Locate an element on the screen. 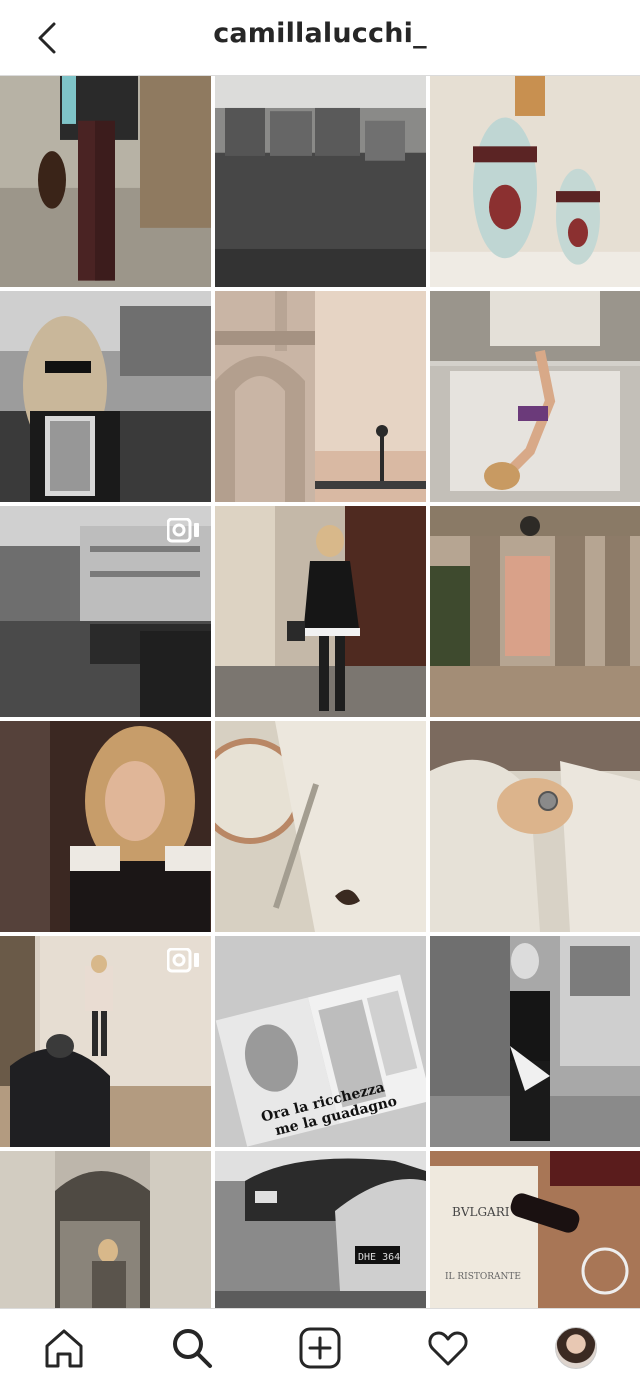 Image resolution: width=640 pixels, height=1386 pixels. post-tile-bvlgari-menu: BVLGARI IL RISTORANTE is located at coordinates (535, 1229).